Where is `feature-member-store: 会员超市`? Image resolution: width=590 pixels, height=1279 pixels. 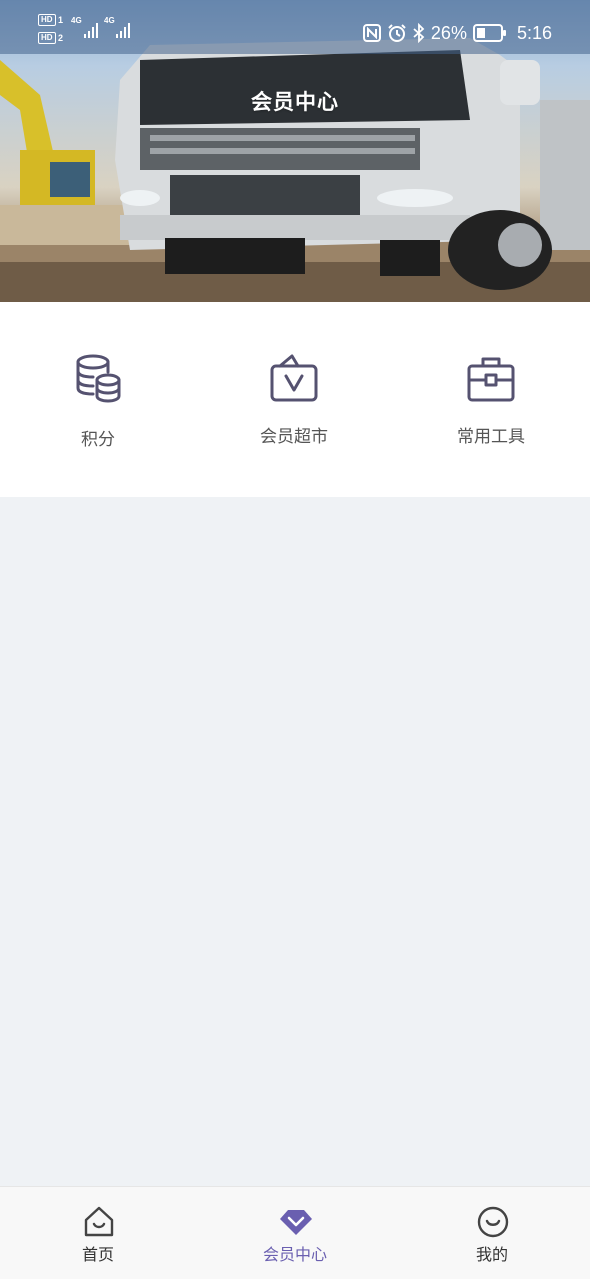
feature-member-store: 会员超市 is located at coordinates (294, 399).